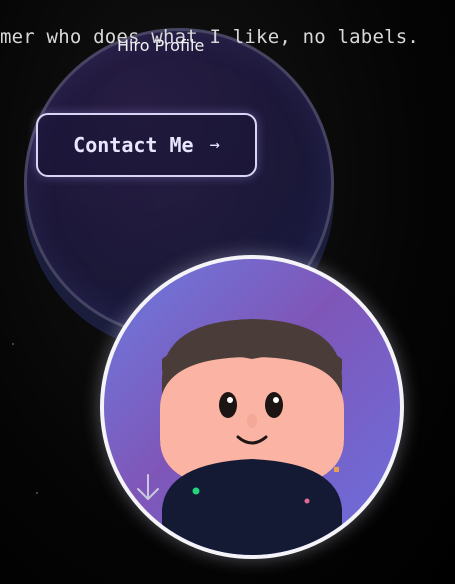 This screenshot has width=455, height=584. Describe the element at coordinates (230, 400) in the screenshot. I see `avatar-left-eye-shine` at that location.